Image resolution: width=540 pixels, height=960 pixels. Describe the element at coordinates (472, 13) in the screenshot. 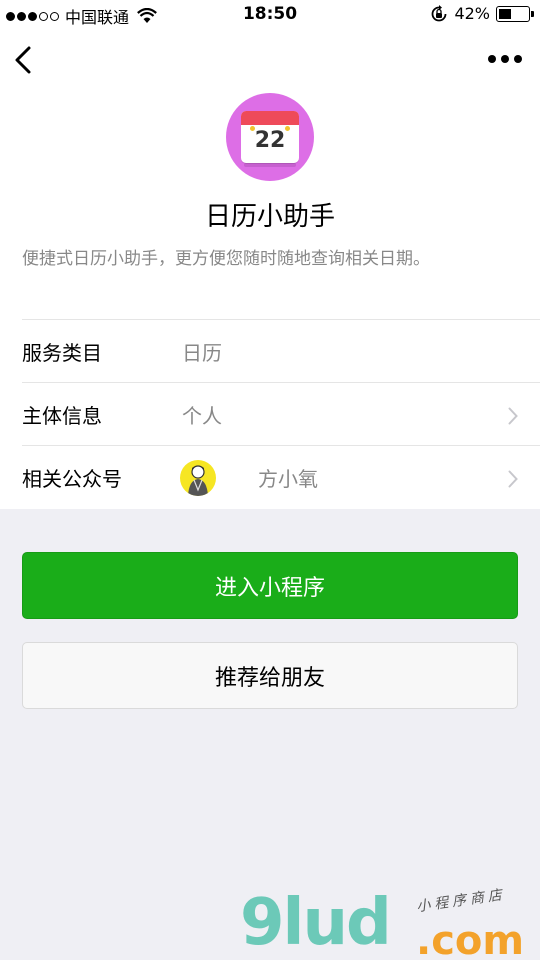

I see `battery-percentage: 42%` at that location.